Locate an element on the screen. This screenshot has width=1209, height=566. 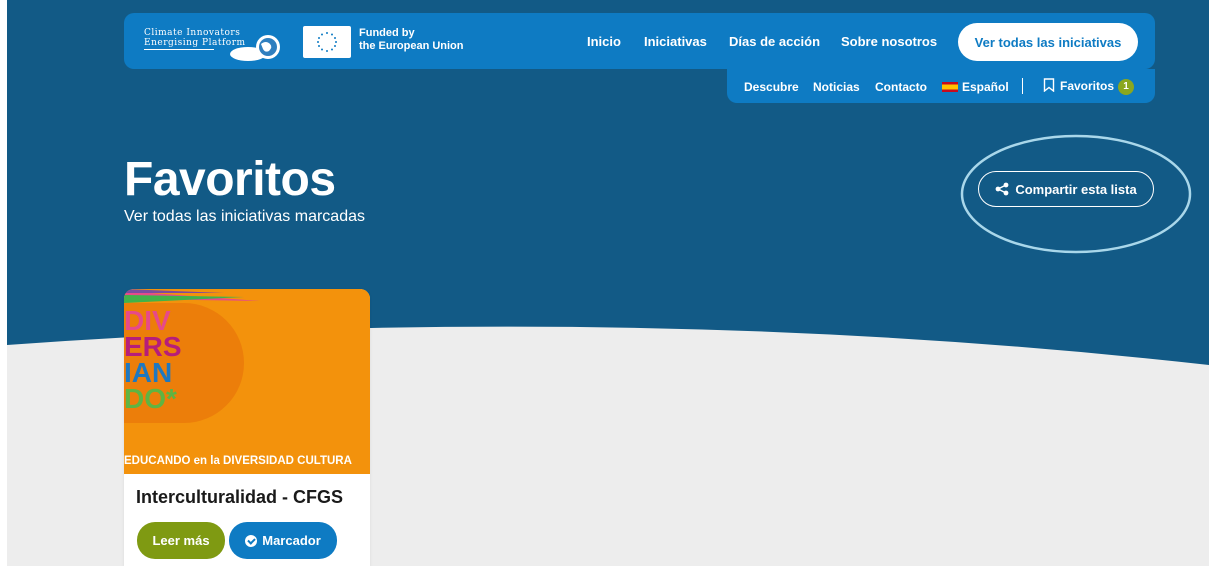
page-title: Favoritos is located at coordinates (230, 179).